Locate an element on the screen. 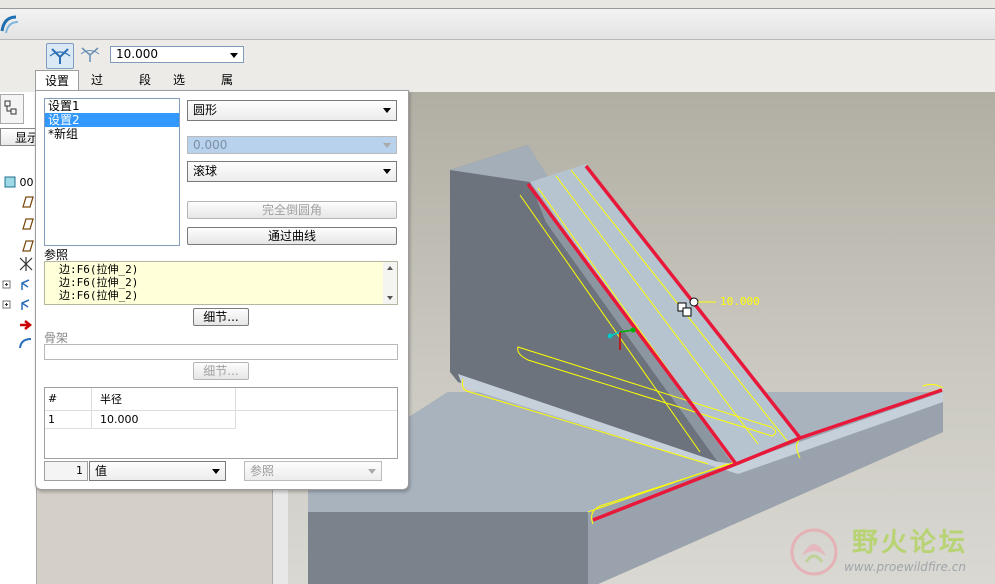 This screenshot has width=995, height=584. round-tool-icon is located at coordinates (11, 24).